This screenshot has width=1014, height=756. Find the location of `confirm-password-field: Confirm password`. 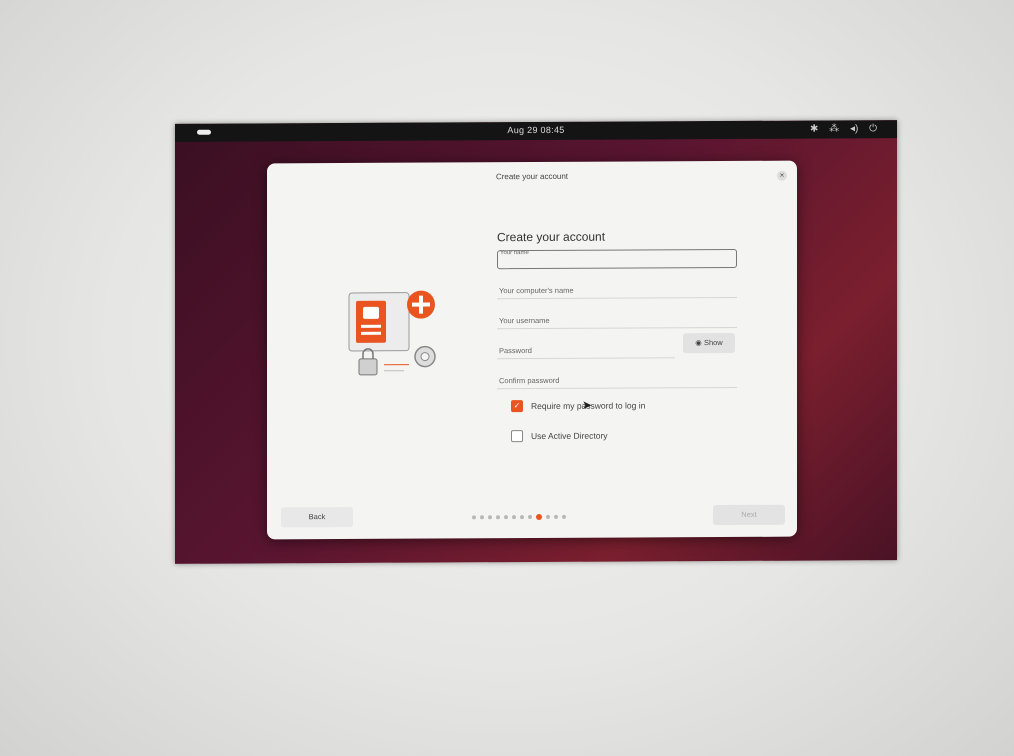

confirm-password-field: Confirm password is located at coordinates (617, 379).